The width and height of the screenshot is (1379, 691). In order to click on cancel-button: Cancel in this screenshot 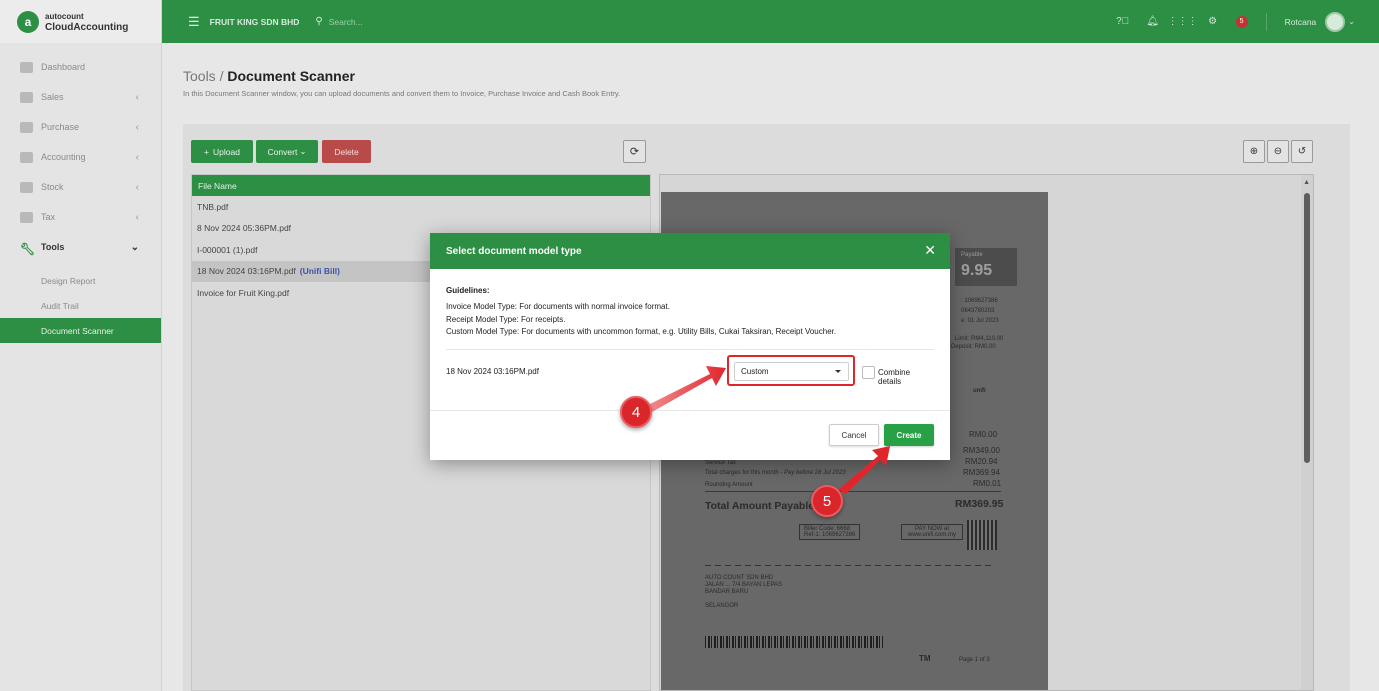, I will do `click(854, 435)`.